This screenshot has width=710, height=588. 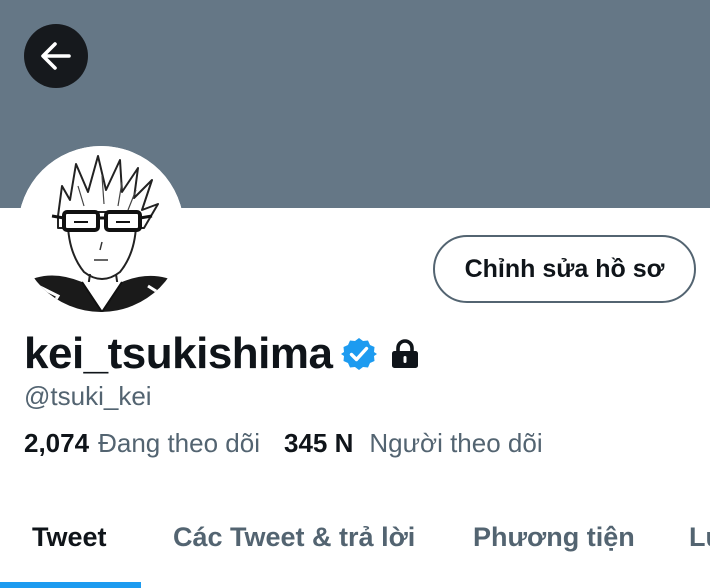 I want to click on avatar-image, so click(x=101, y=229).